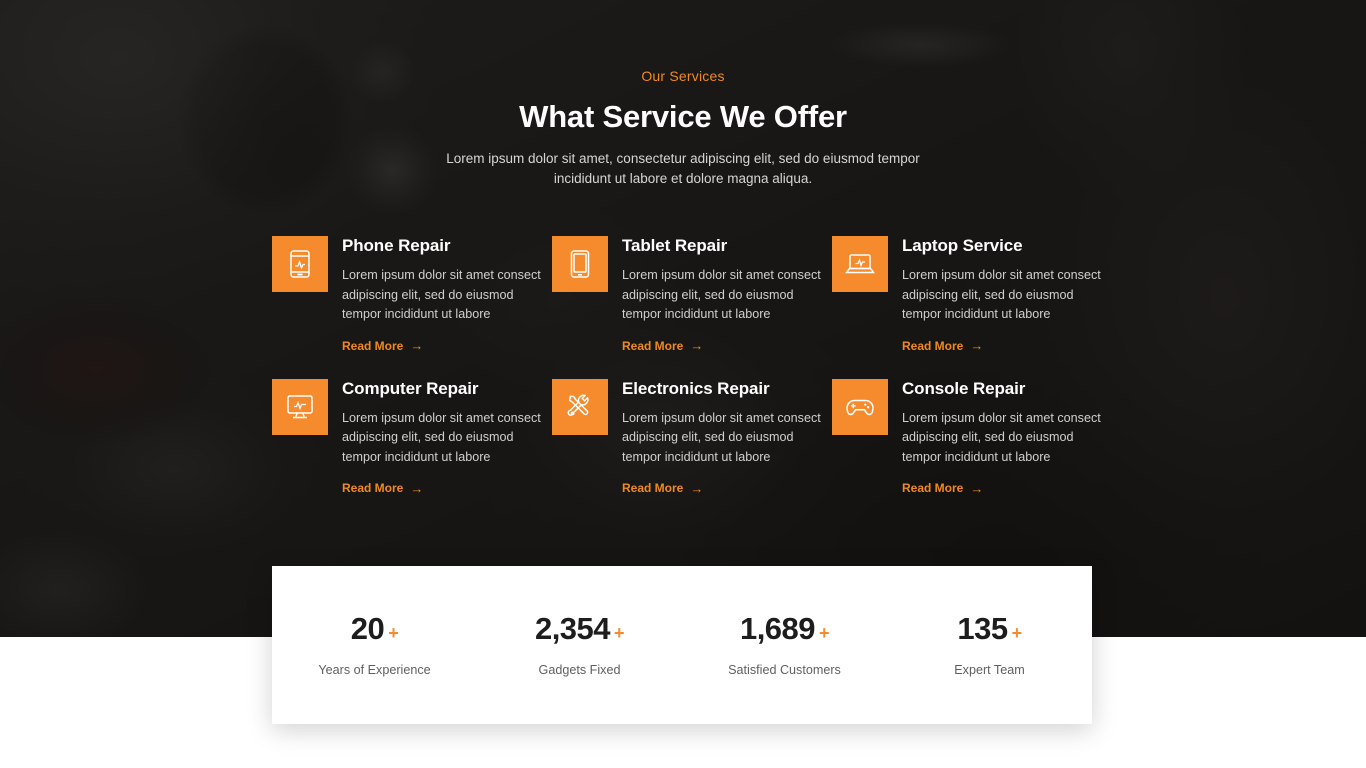  Describe the element at coordinates (300, 406) in the screenshot. I see `desktop-monitor-icon` at that location.